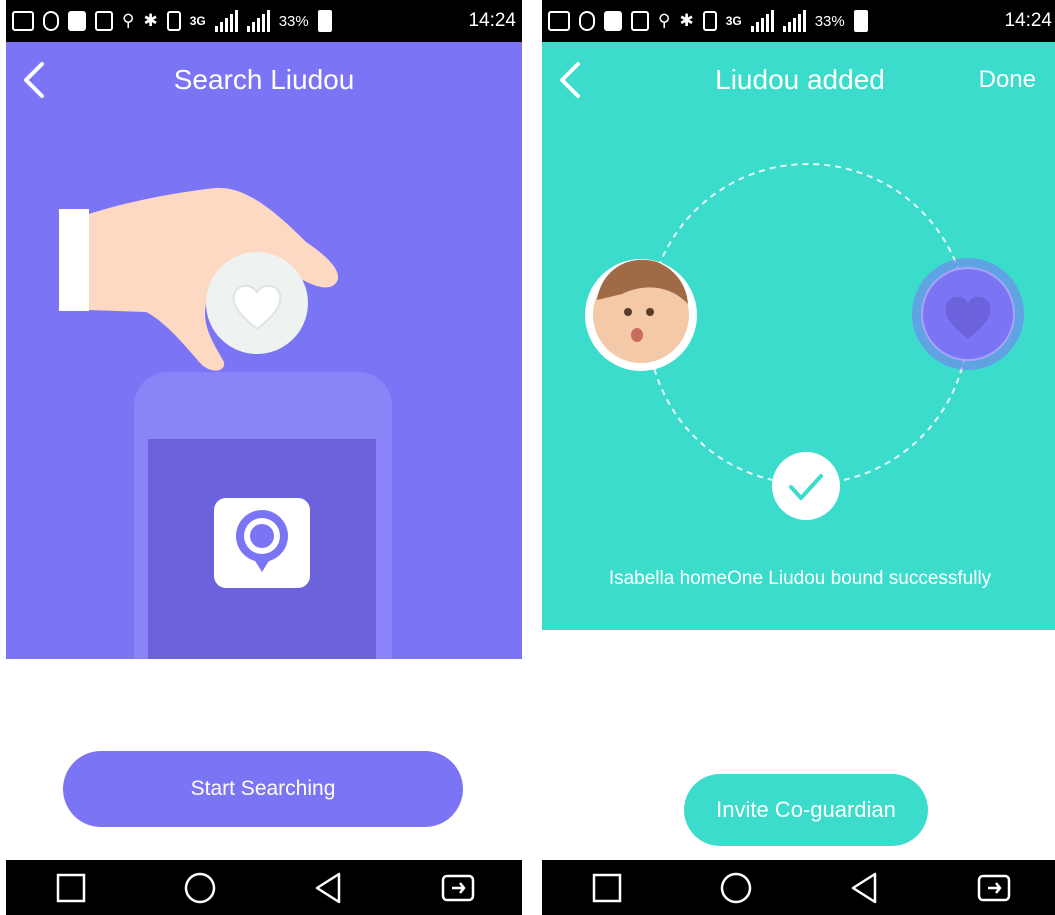 This screenshot has height=915, width=1055. Describe the element at coordinates (262, 543) in the screenshot. I see `app-logo-icon` at that location.